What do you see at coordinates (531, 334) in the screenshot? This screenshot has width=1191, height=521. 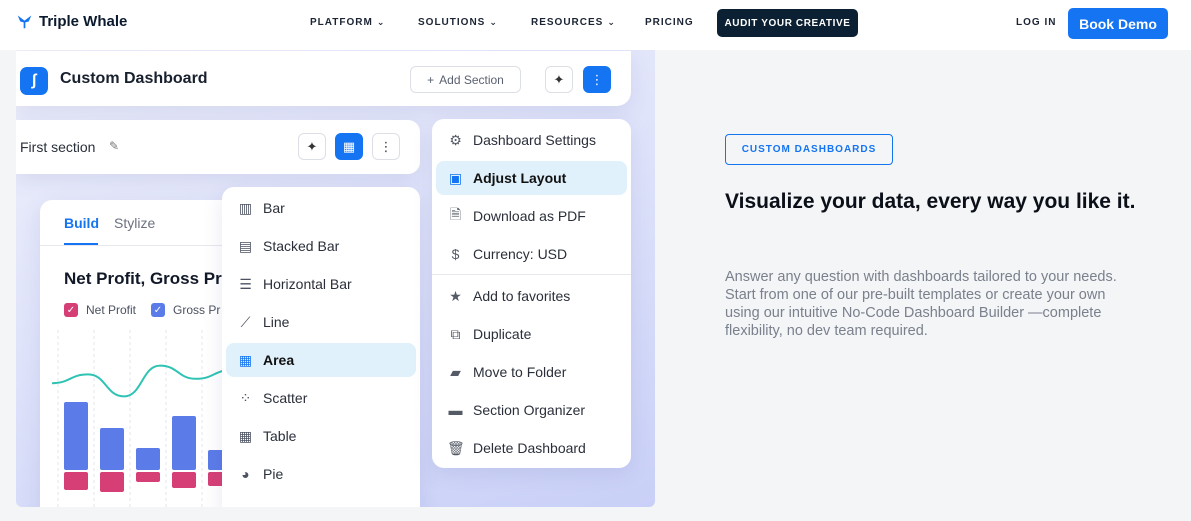 I see `option-duplicate: ⧉ Duplicate` at bounding box center [531, 334].